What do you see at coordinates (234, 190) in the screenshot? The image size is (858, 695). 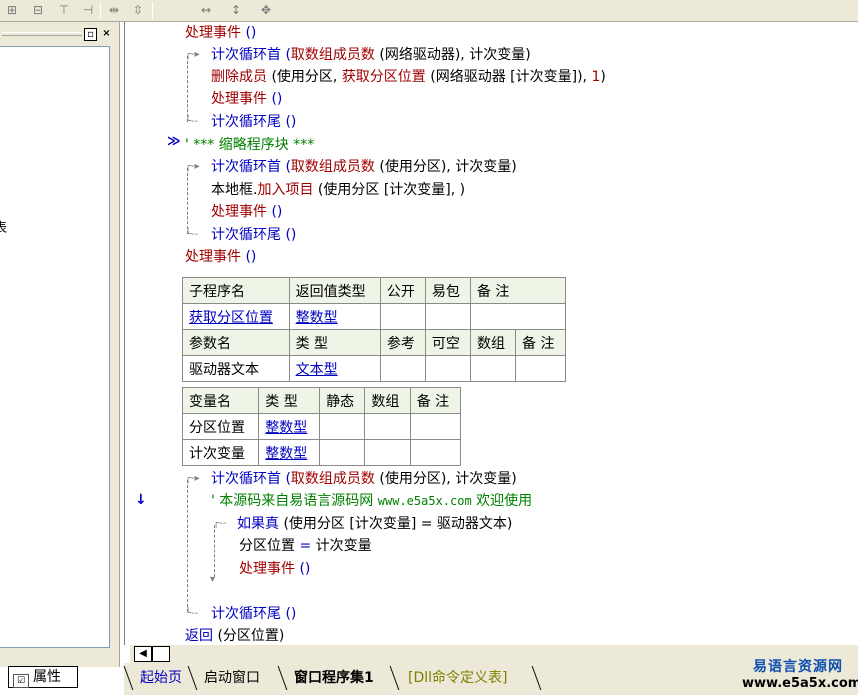 I see `code-token: 本地框.` at bounding box center [234, 190].